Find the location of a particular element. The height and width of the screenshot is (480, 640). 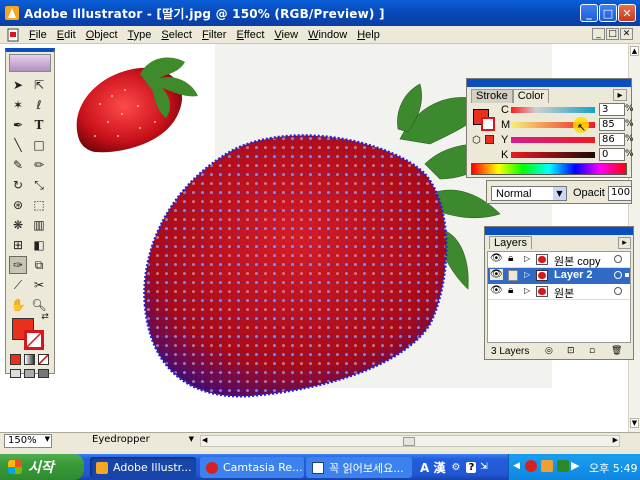

menu-select: Select is located at coordinates (176, 35).